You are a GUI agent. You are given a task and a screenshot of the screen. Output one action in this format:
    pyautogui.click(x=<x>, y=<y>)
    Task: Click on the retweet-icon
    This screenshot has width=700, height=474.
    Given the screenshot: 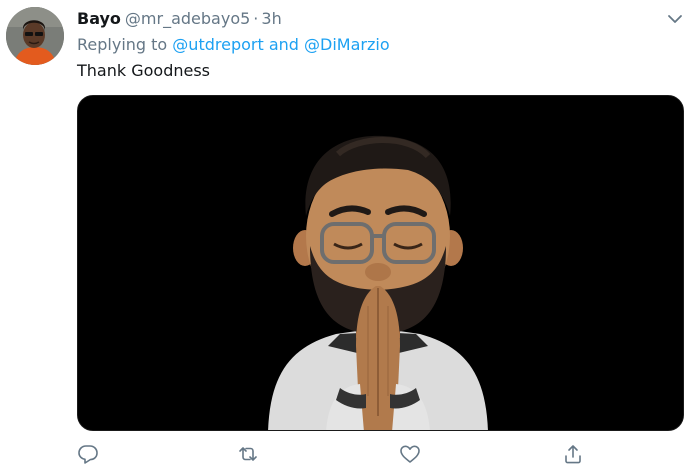 What is the action you would take?
    pyautogui.click(x=248, y=454)
    